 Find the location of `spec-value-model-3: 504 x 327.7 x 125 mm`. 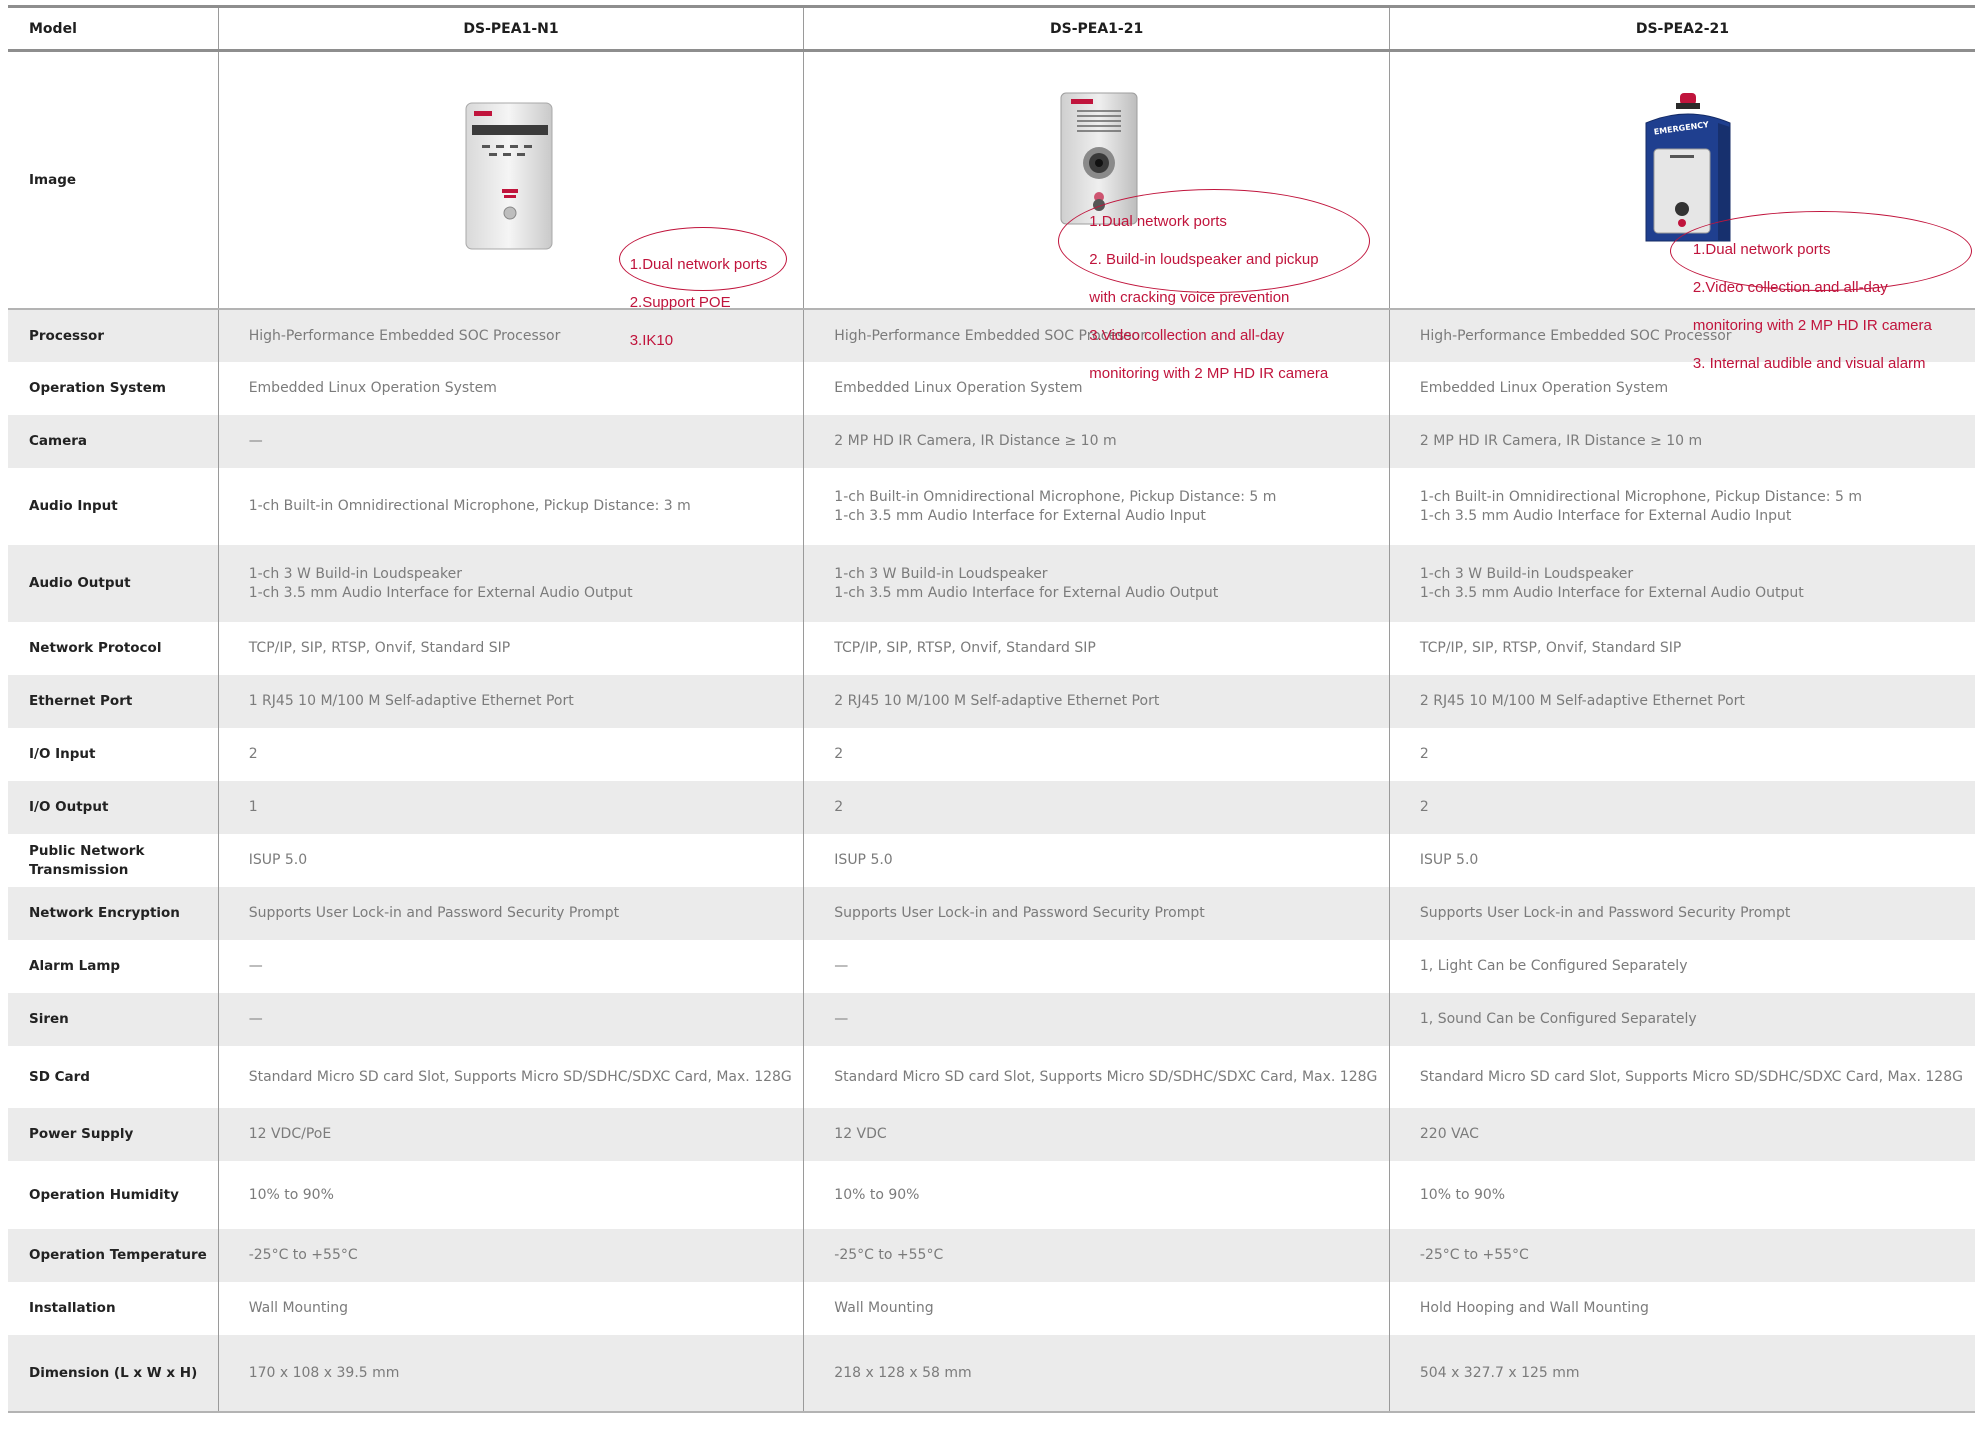

spec-value-model-3: 504 x 327.7 x 125 mm is located at coordinates (1681, 1374).